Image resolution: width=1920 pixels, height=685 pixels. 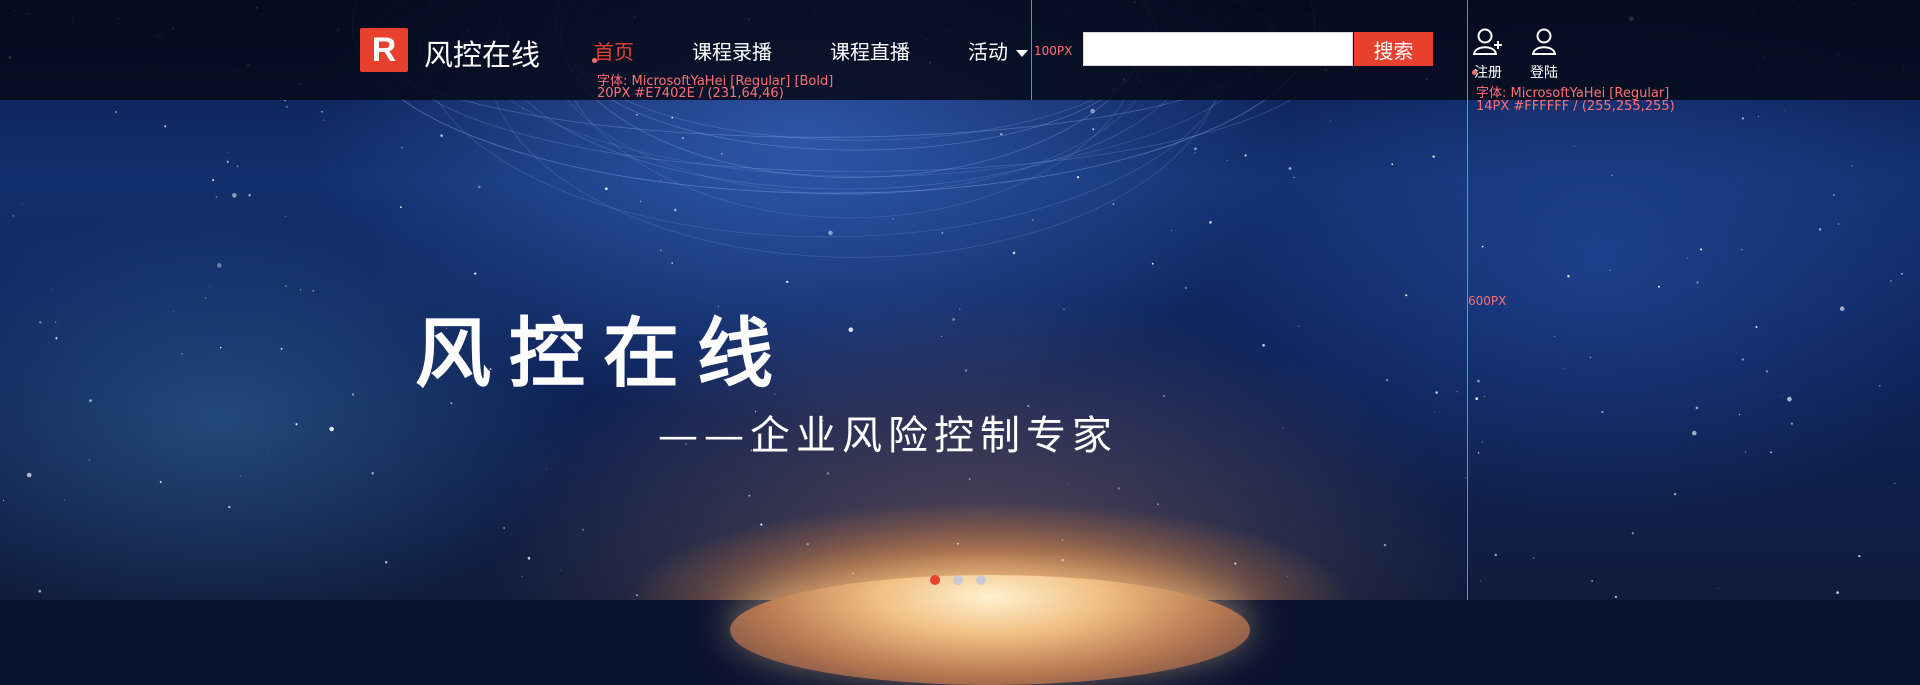 What do you see at coordinates (482, 53) in the screenshot?
I see `site-logo-text: 风控在线` at bounding box center [482, 53].